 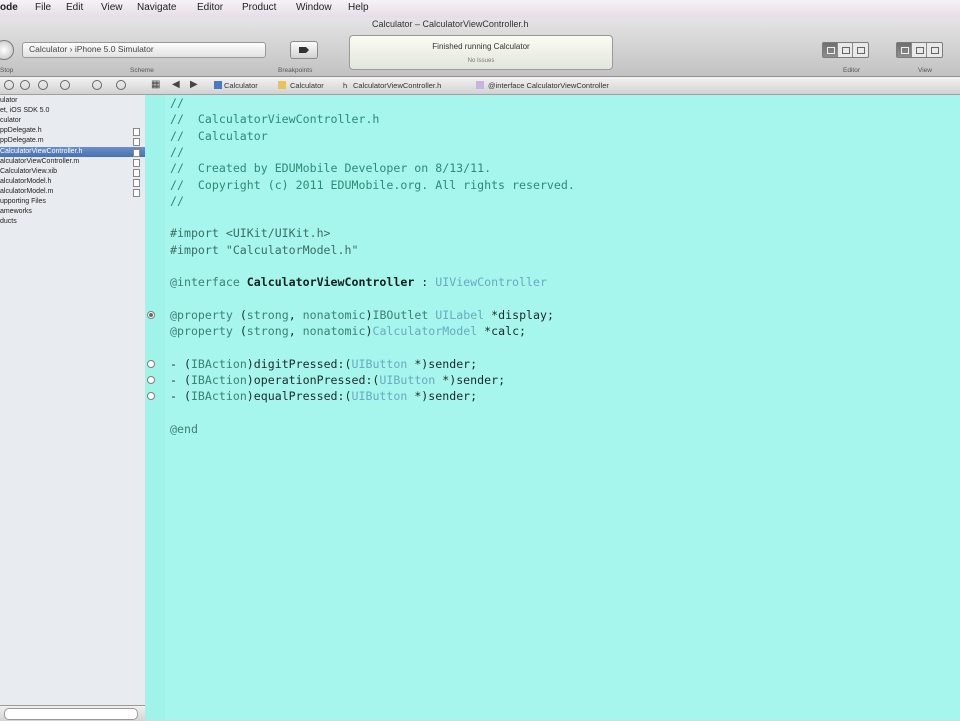 I want to click on menu-app: ode, so click(x=9, y=7).